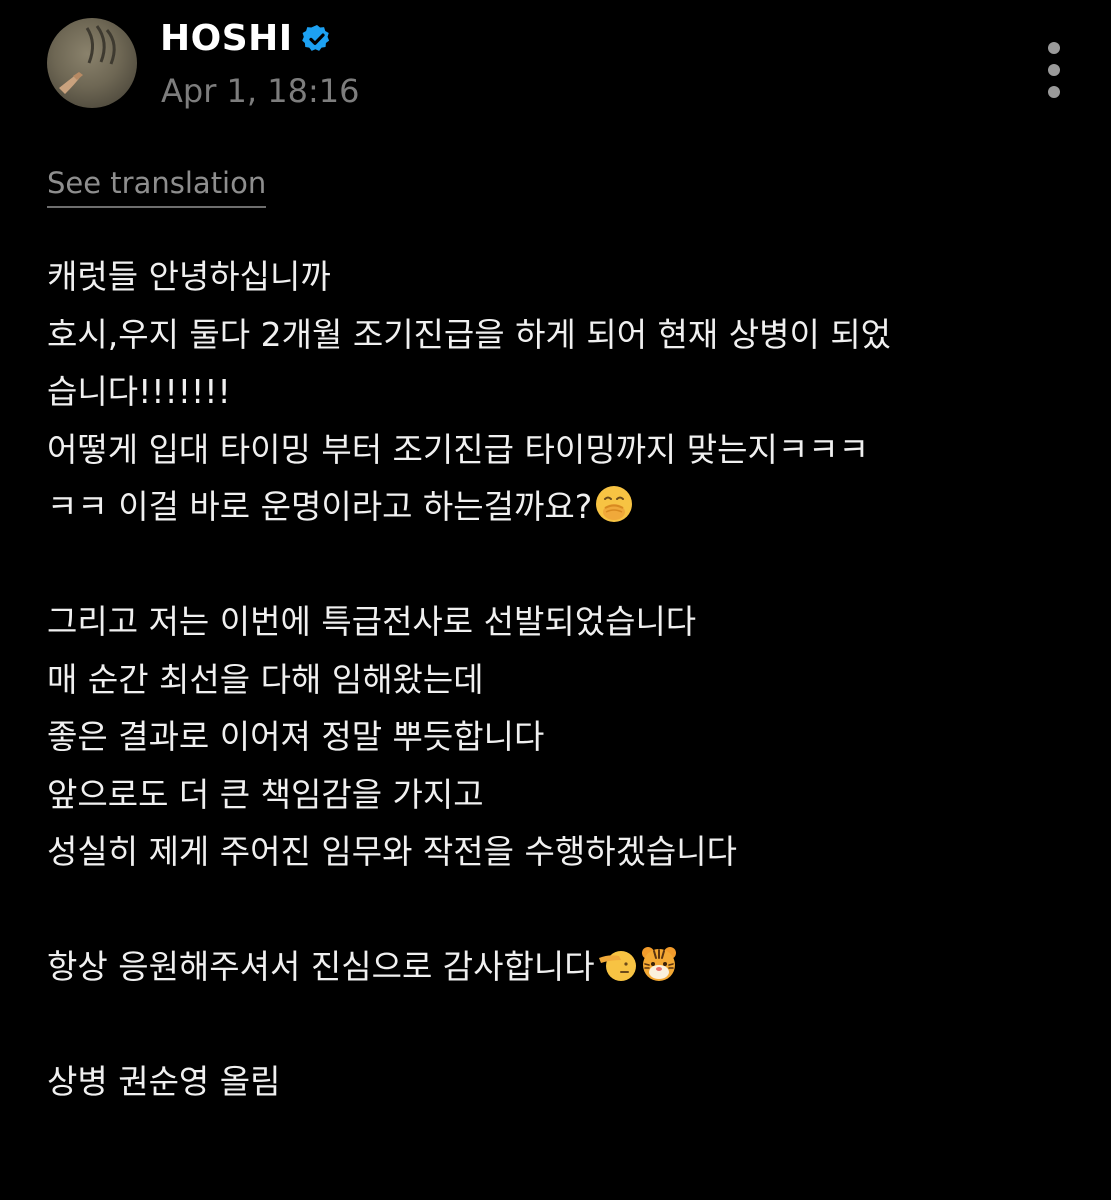  Describe the element at coordinates (617, 964) in the screenshot. I see `saluting-face-emoji-icon` at that location.